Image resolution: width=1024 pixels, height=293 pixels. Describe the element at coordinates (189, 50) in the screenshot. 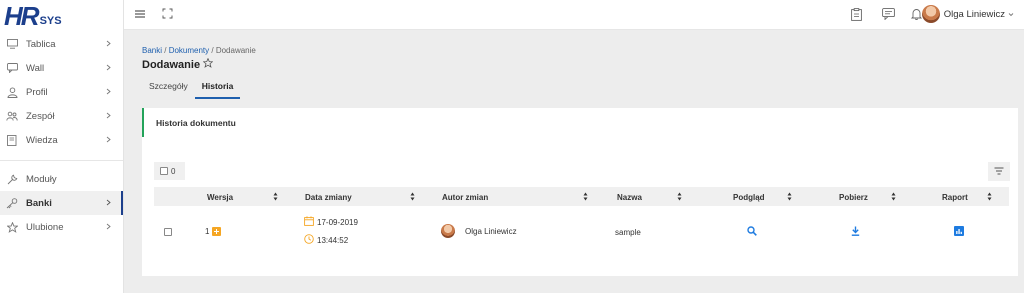

I see `breadcrumb-link-dokumenty: Dokumenty` at that location.